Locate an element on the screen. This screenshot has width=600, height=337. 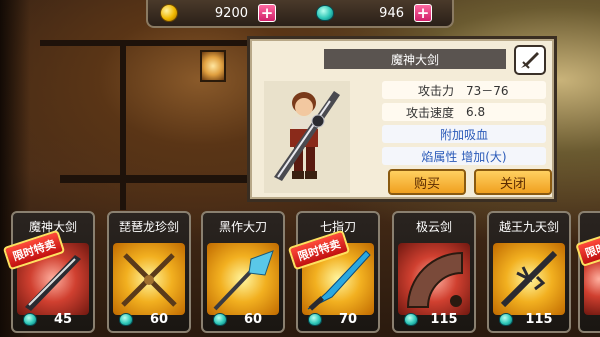
weapon-card-name: 琵琶龙珍剑 is located at coordinates (148, 226).